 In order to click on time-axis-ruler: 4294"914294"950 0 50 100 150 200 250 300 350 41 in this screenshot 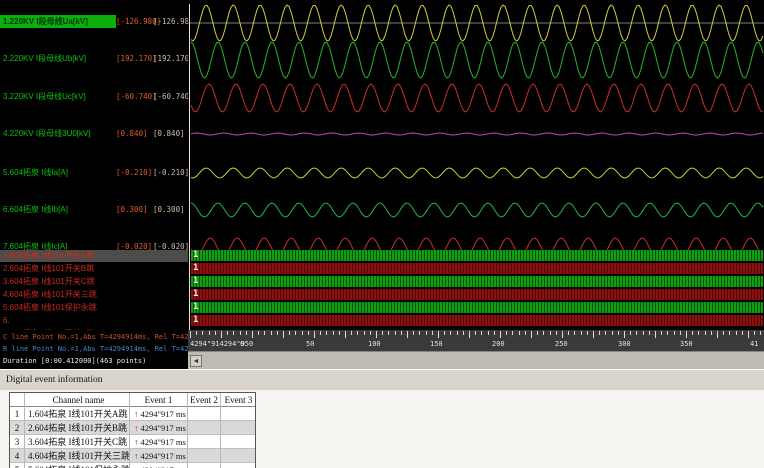, I will do `click(476, 340)`.